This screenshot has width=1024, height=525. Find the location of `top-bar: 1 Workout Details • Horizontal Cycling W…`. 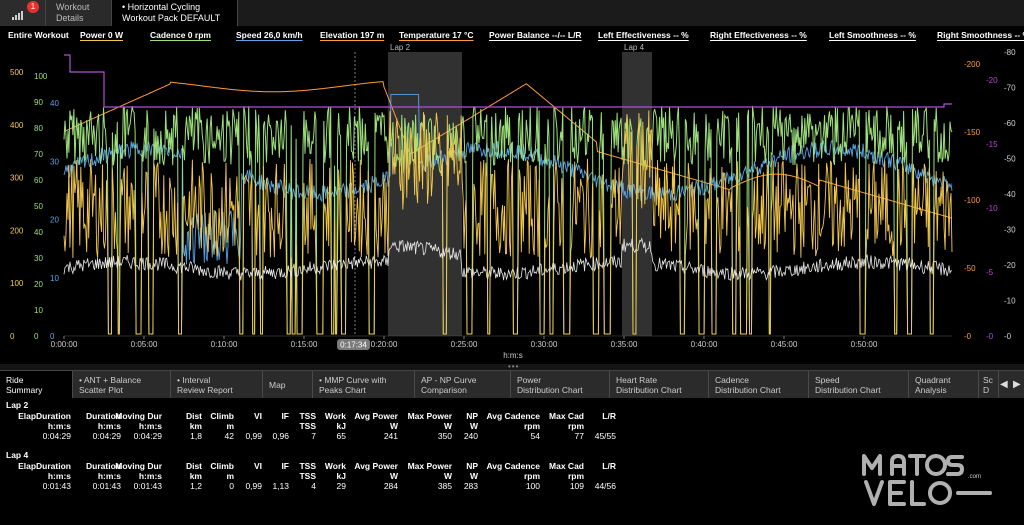

top-bar: 1 Workout Details • Horizontal Cycling W… is located at coordinates (512, 13).